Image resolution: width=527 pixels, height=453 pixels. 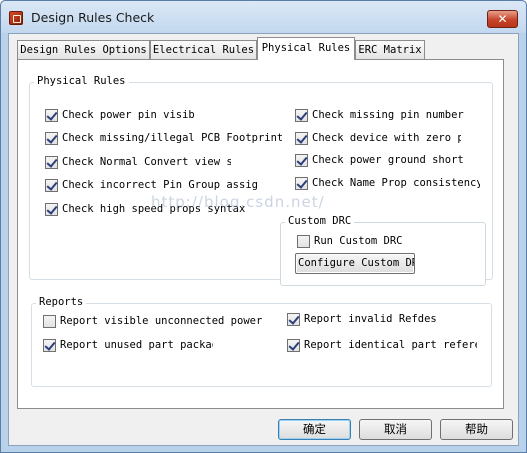 What do you see at coordinates (163, 138) in the screenshot?
I see `check-missing-pcb-footprint: Check missing/illegal PCB Footprint p` at bounding box center [163, 138].